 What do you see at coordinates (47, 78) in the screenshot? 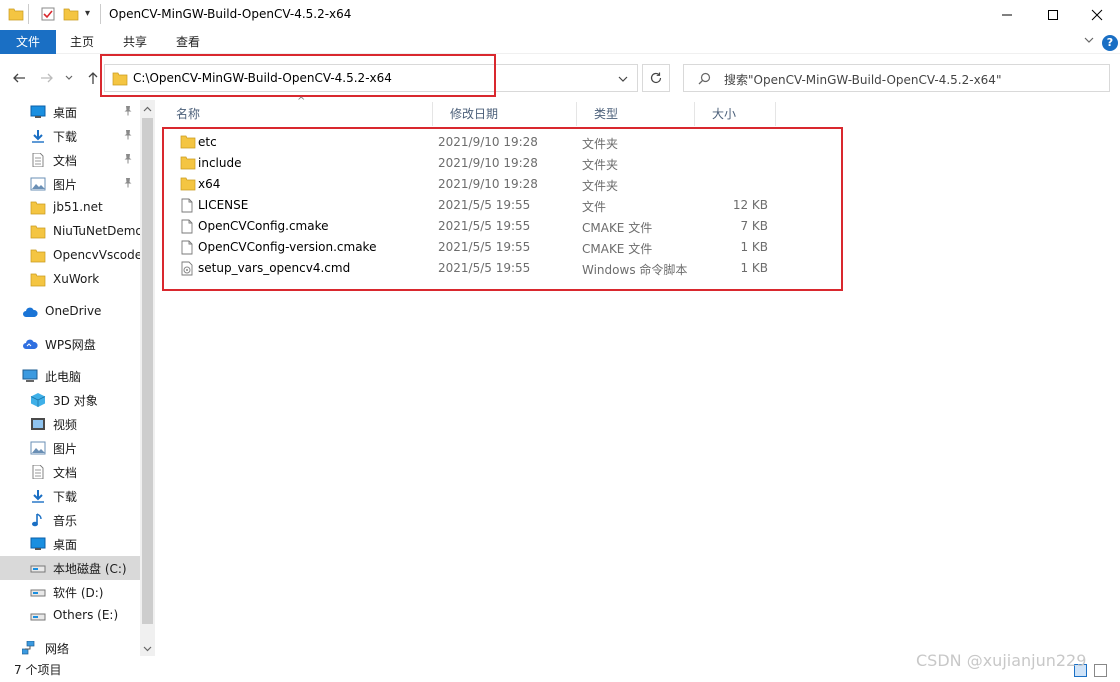
I see `forward-button` at bounding box center [47, 78].